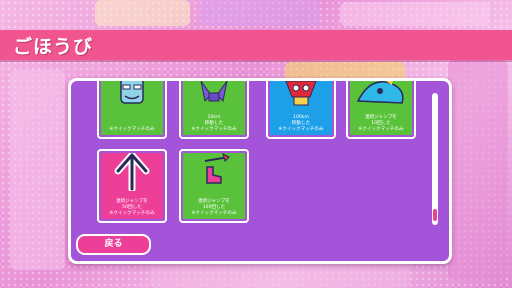 This screenshot has height=288, width=512. I want to click on reward-card: 10km 移動した ※クイックマッチのみ, so click(214, 109).